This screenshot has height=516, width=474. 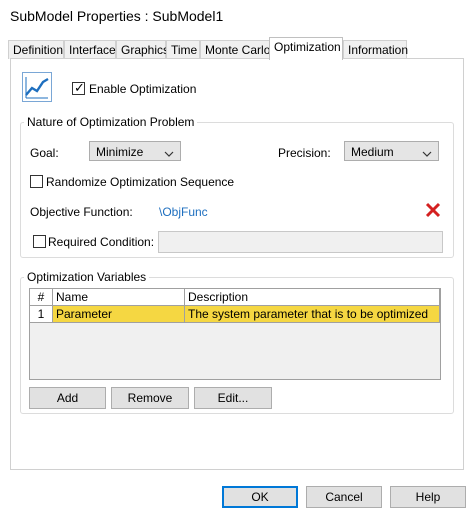 I want to click on tab-label: Definition, so click(x=38, y=50).